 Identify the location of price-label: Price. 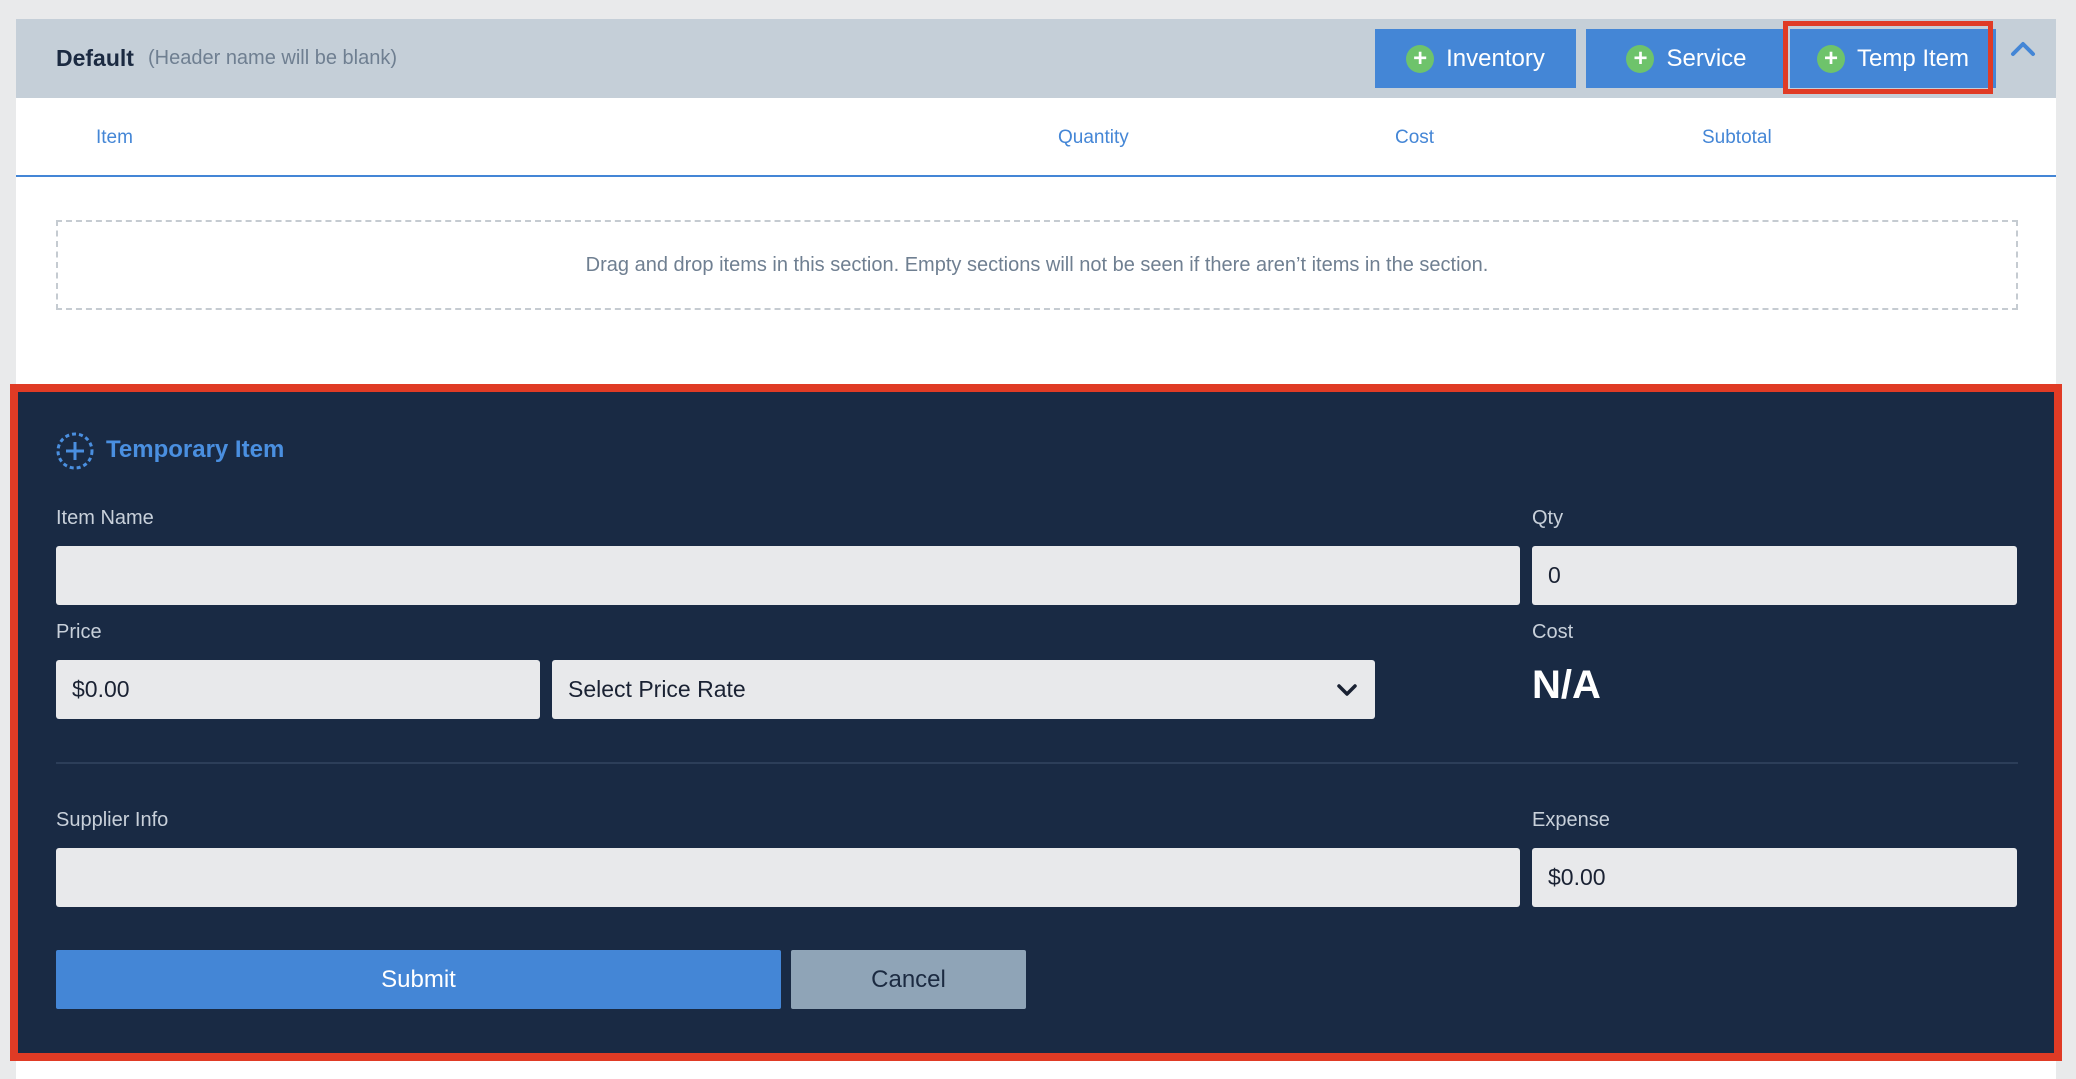
(79, 632).